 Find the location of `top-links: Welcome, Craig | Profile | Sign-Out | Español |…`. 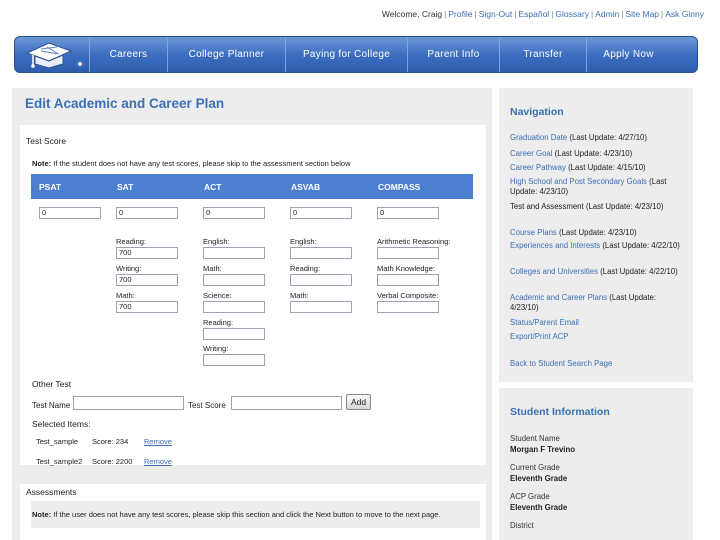

top-links: Welcome, Craig | Profile | Sign-Out | Español |… is located at coordinates (542, 14).